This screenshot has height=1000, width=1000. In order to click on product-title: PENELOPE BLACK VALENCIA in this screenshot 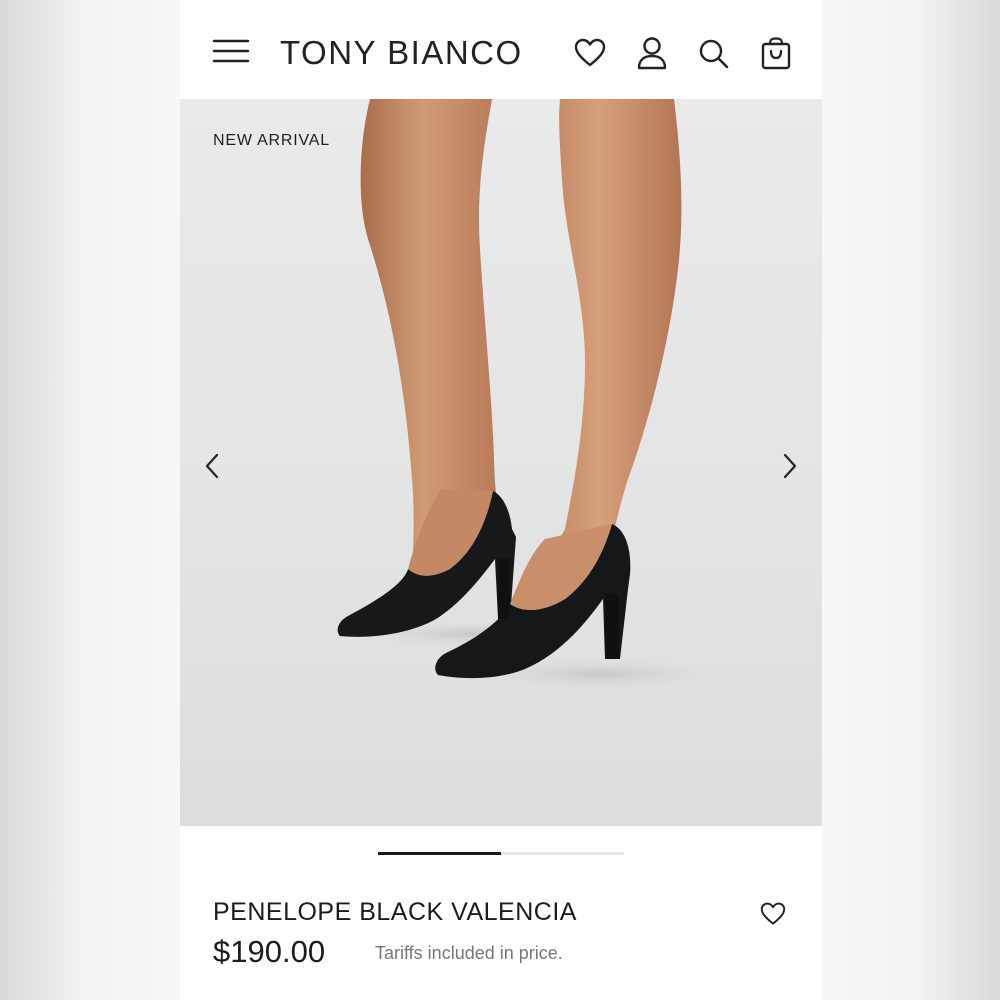, I will do `click(395, 912)`.